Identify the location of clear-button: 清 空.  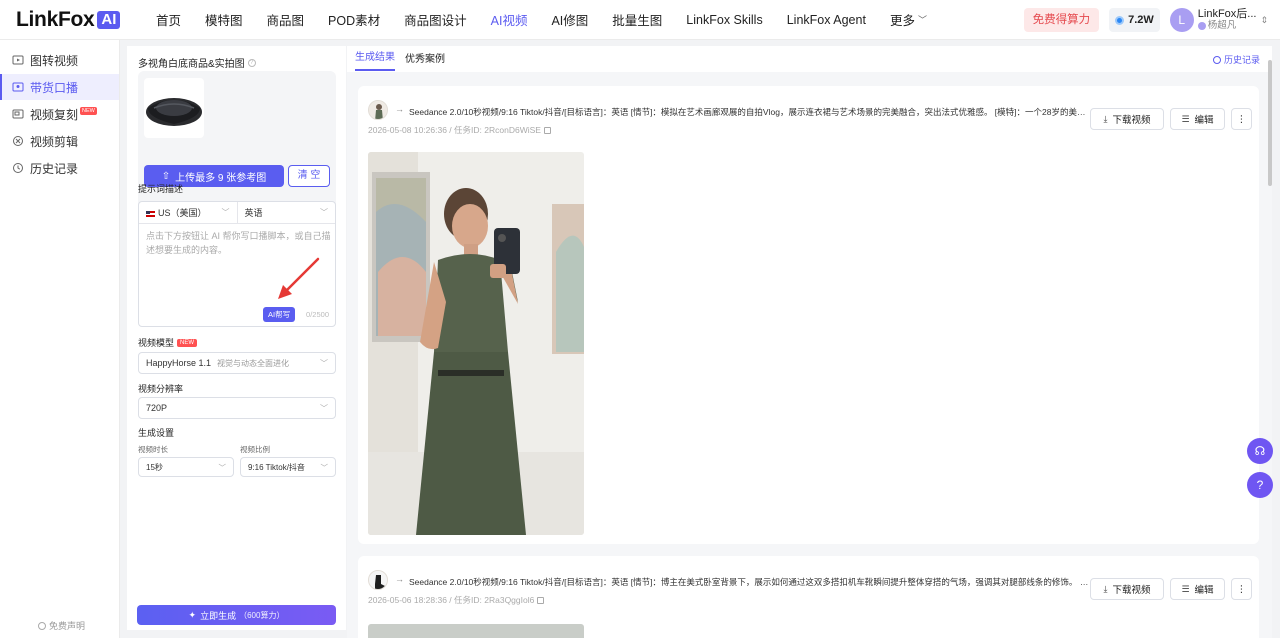
(309, 176).